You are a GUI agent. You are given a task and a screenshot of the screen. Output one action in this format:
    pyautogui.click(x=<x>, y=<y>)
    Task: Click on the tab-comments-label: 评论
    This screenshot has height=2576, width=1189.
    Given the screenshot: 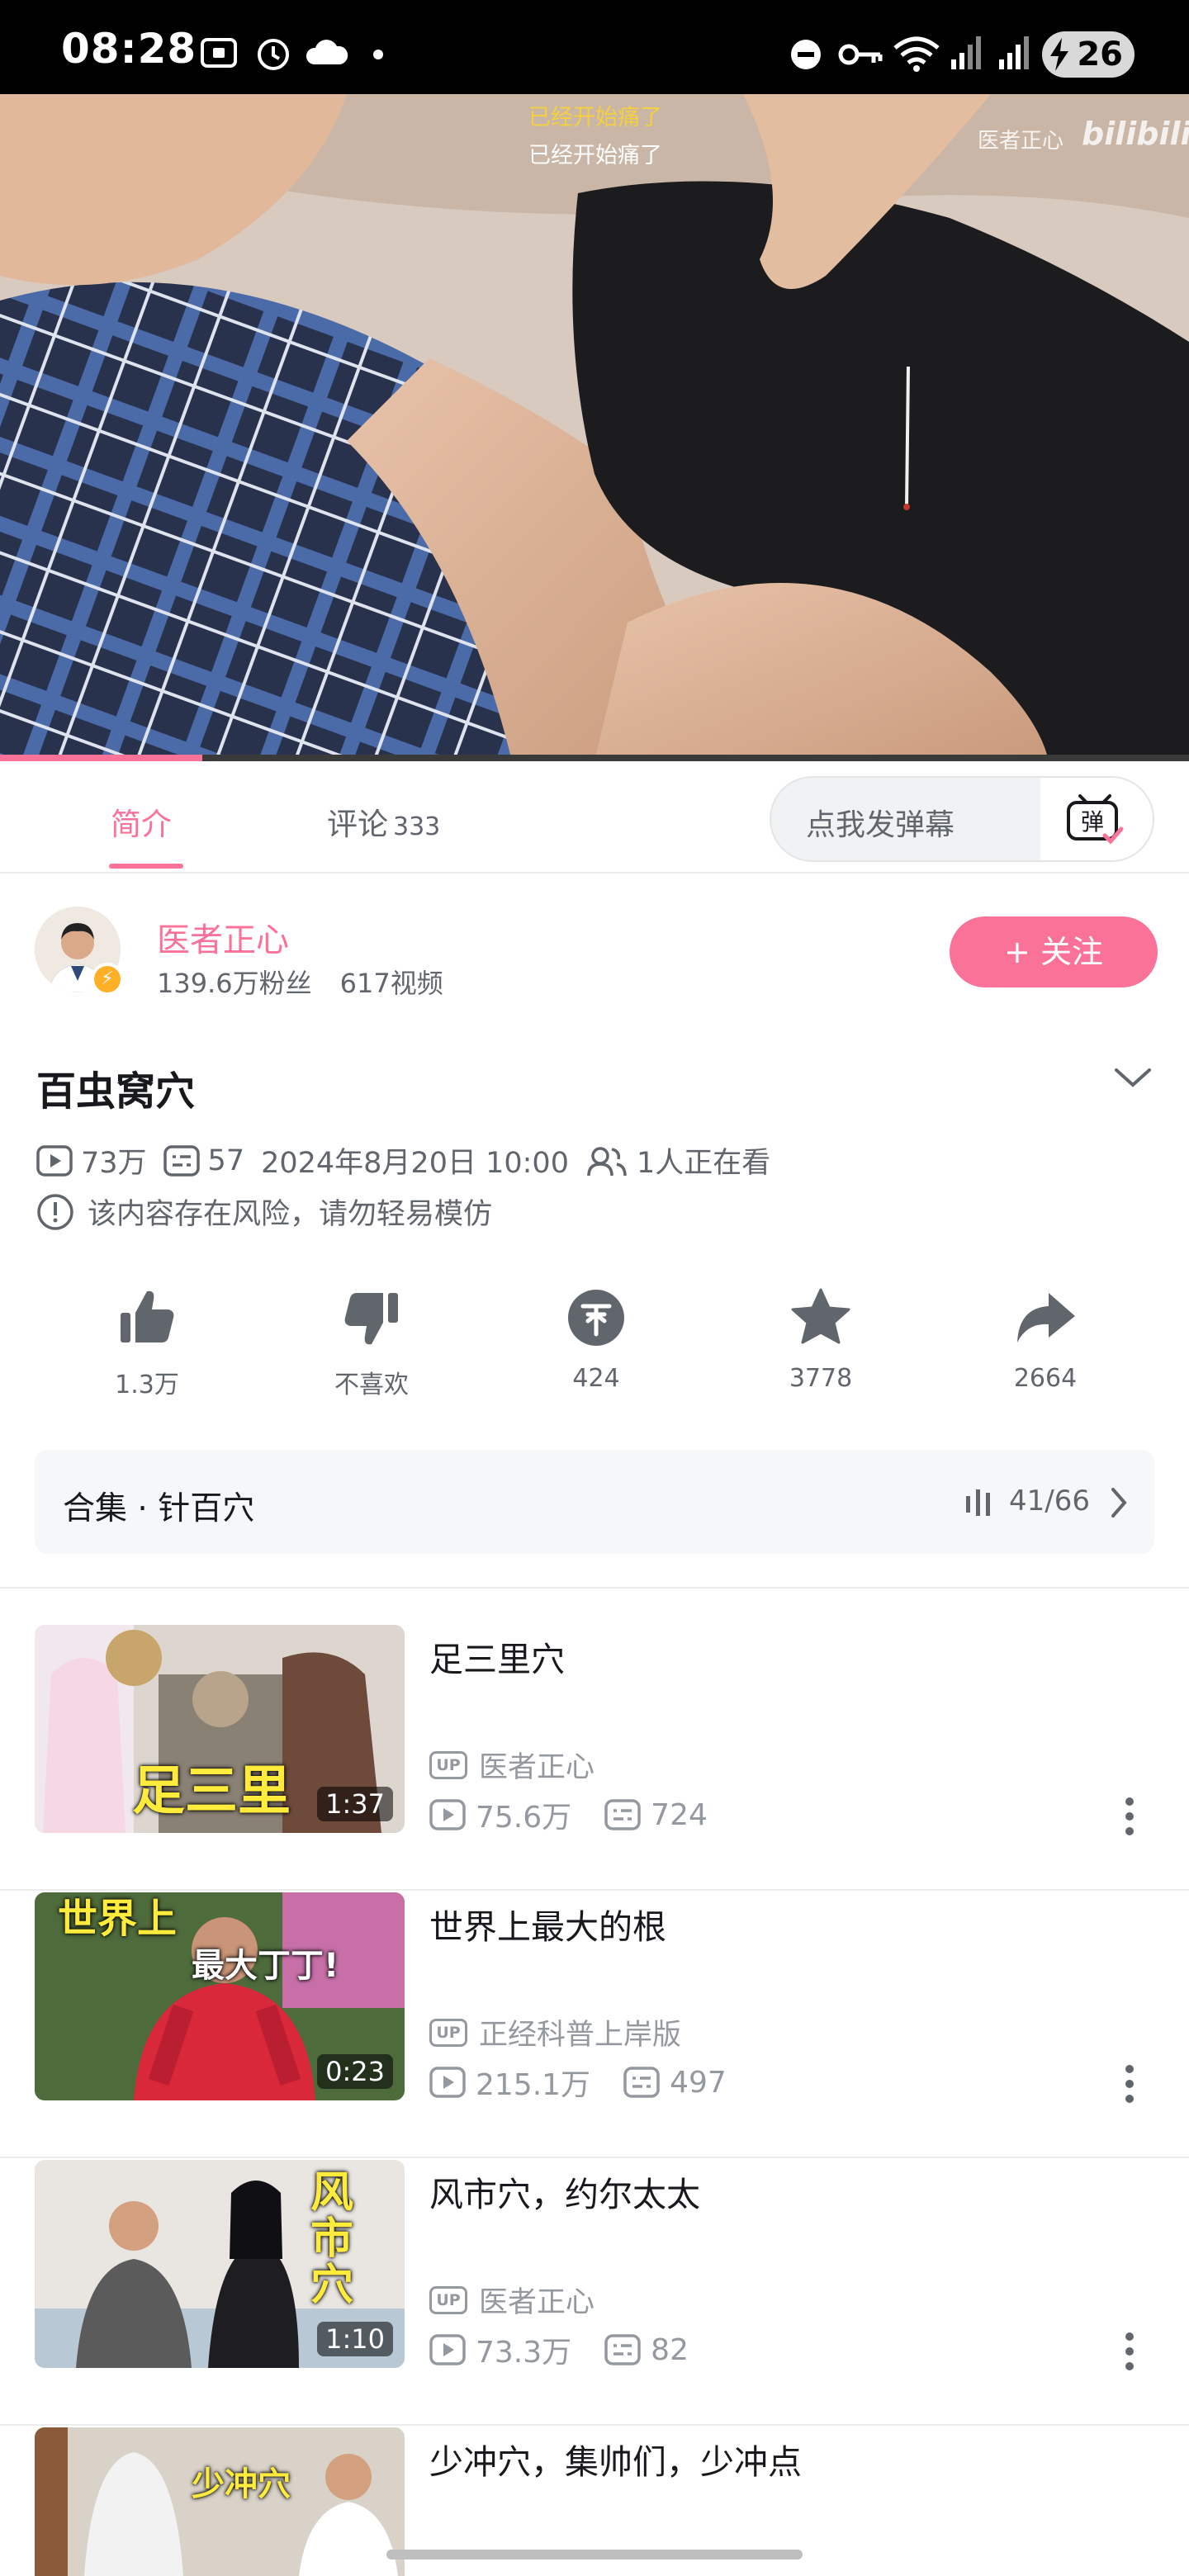 What is the action you would take?
    pyautogui.click(x=357, y=824)
    